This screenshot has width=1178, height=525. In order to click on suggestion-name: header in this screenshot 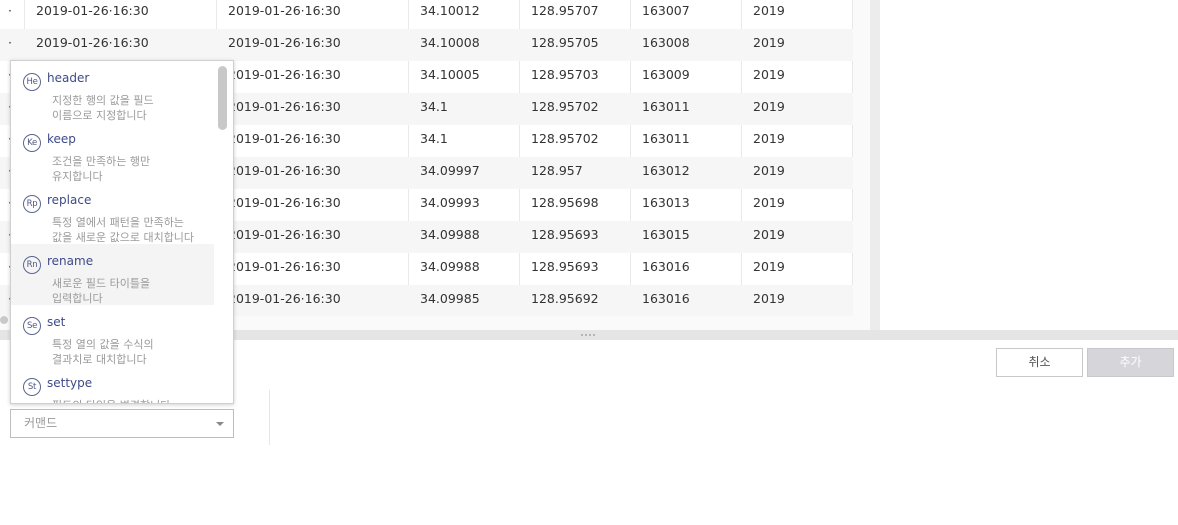, I will do `click(68, 78)`.